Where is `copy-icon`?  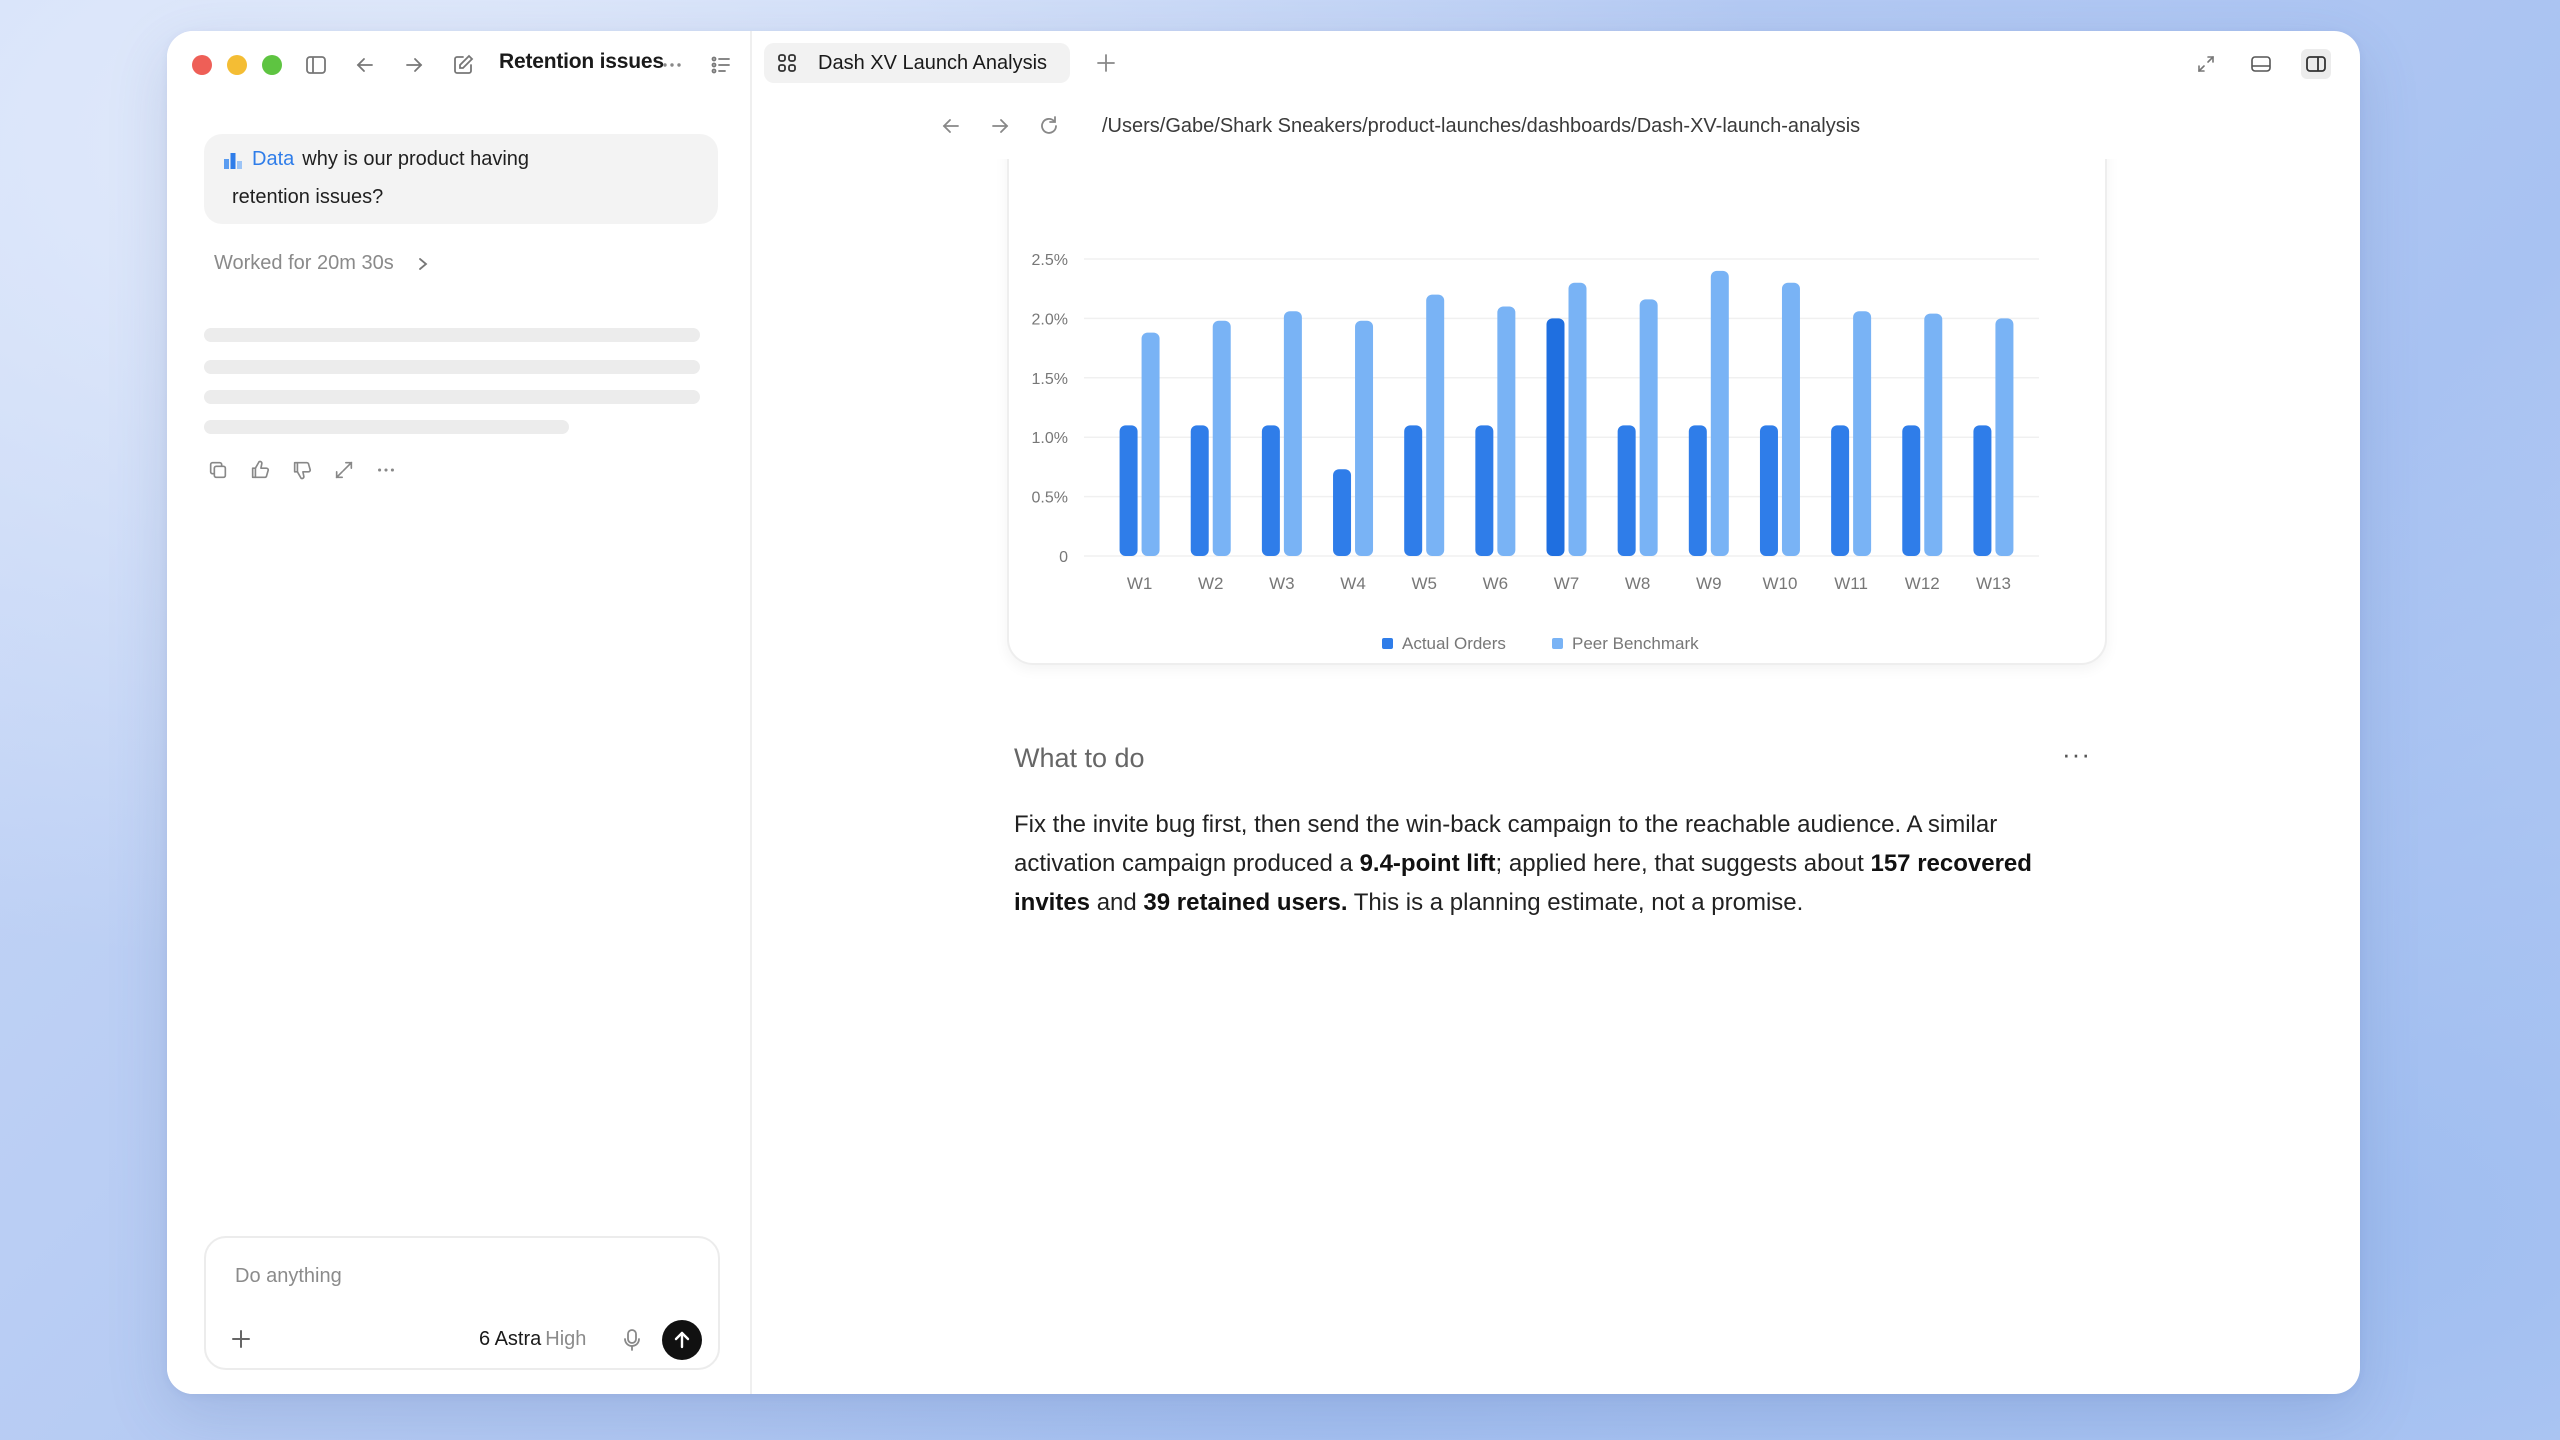 copy-icon is located at coordinates (218, 470).